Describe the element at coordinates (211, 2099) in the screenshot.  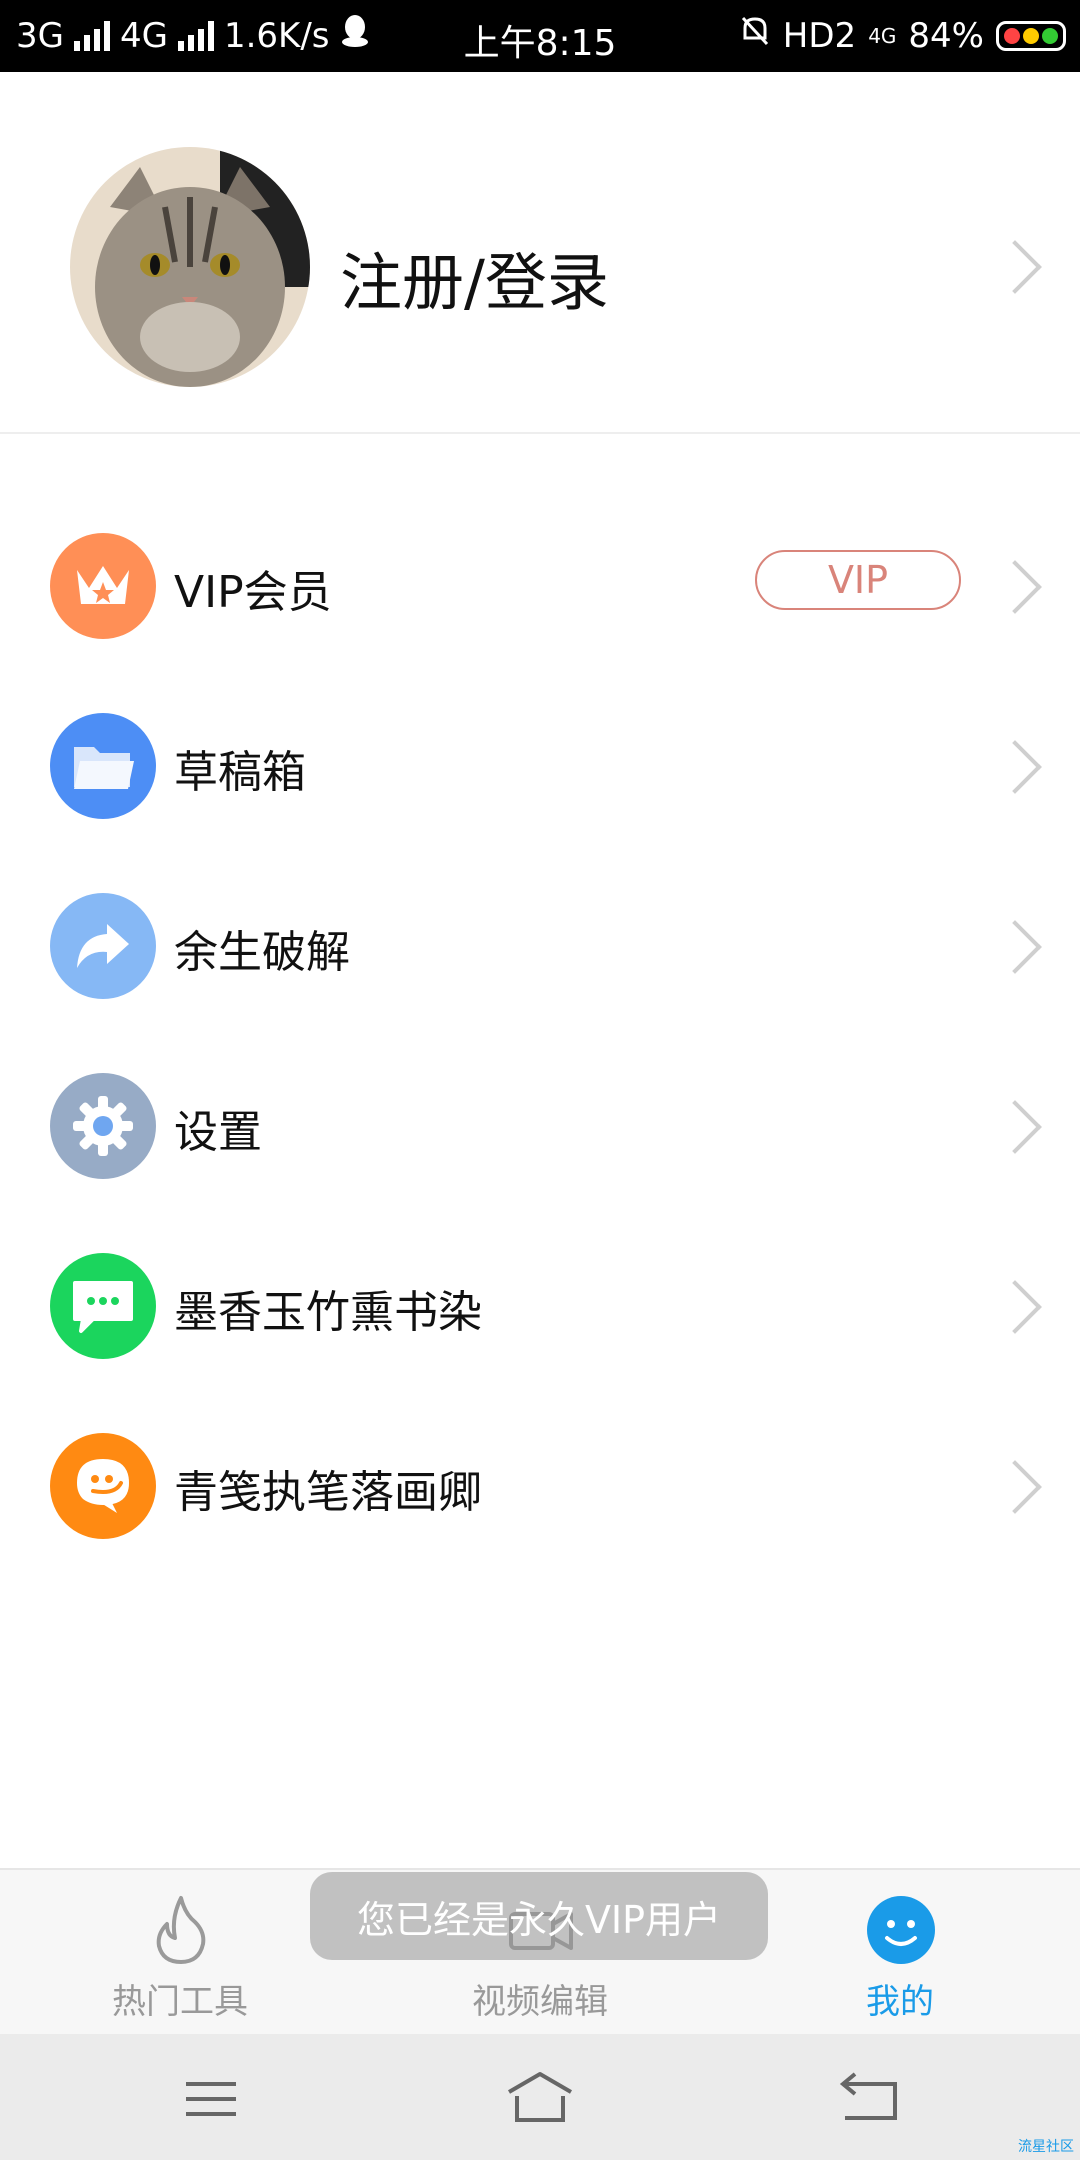
I see `menu-icon` at that location.